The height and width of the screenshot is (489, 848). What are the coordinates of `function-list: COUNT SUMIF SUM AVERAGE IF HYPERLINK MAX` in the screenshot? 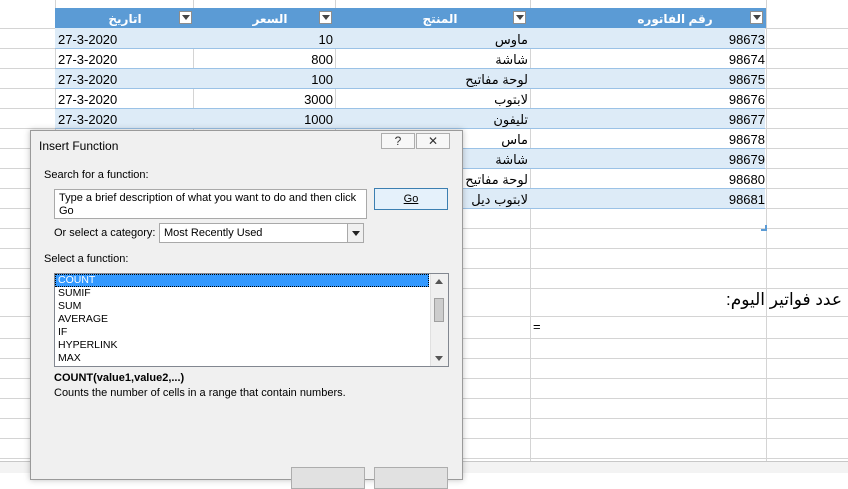 It's located at (251, 320).